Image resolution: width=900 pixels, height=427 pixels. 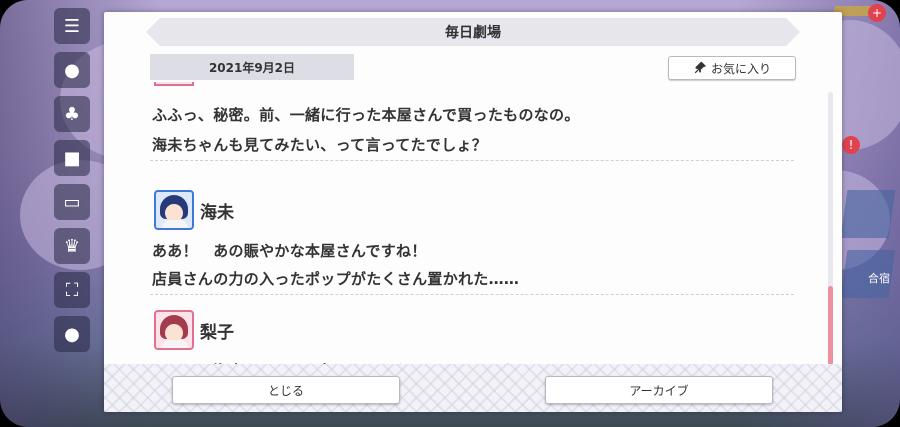 I want to click on message-line: ああ！ あの賑やかな本屋さんですね！, so click(x=289, y=251).